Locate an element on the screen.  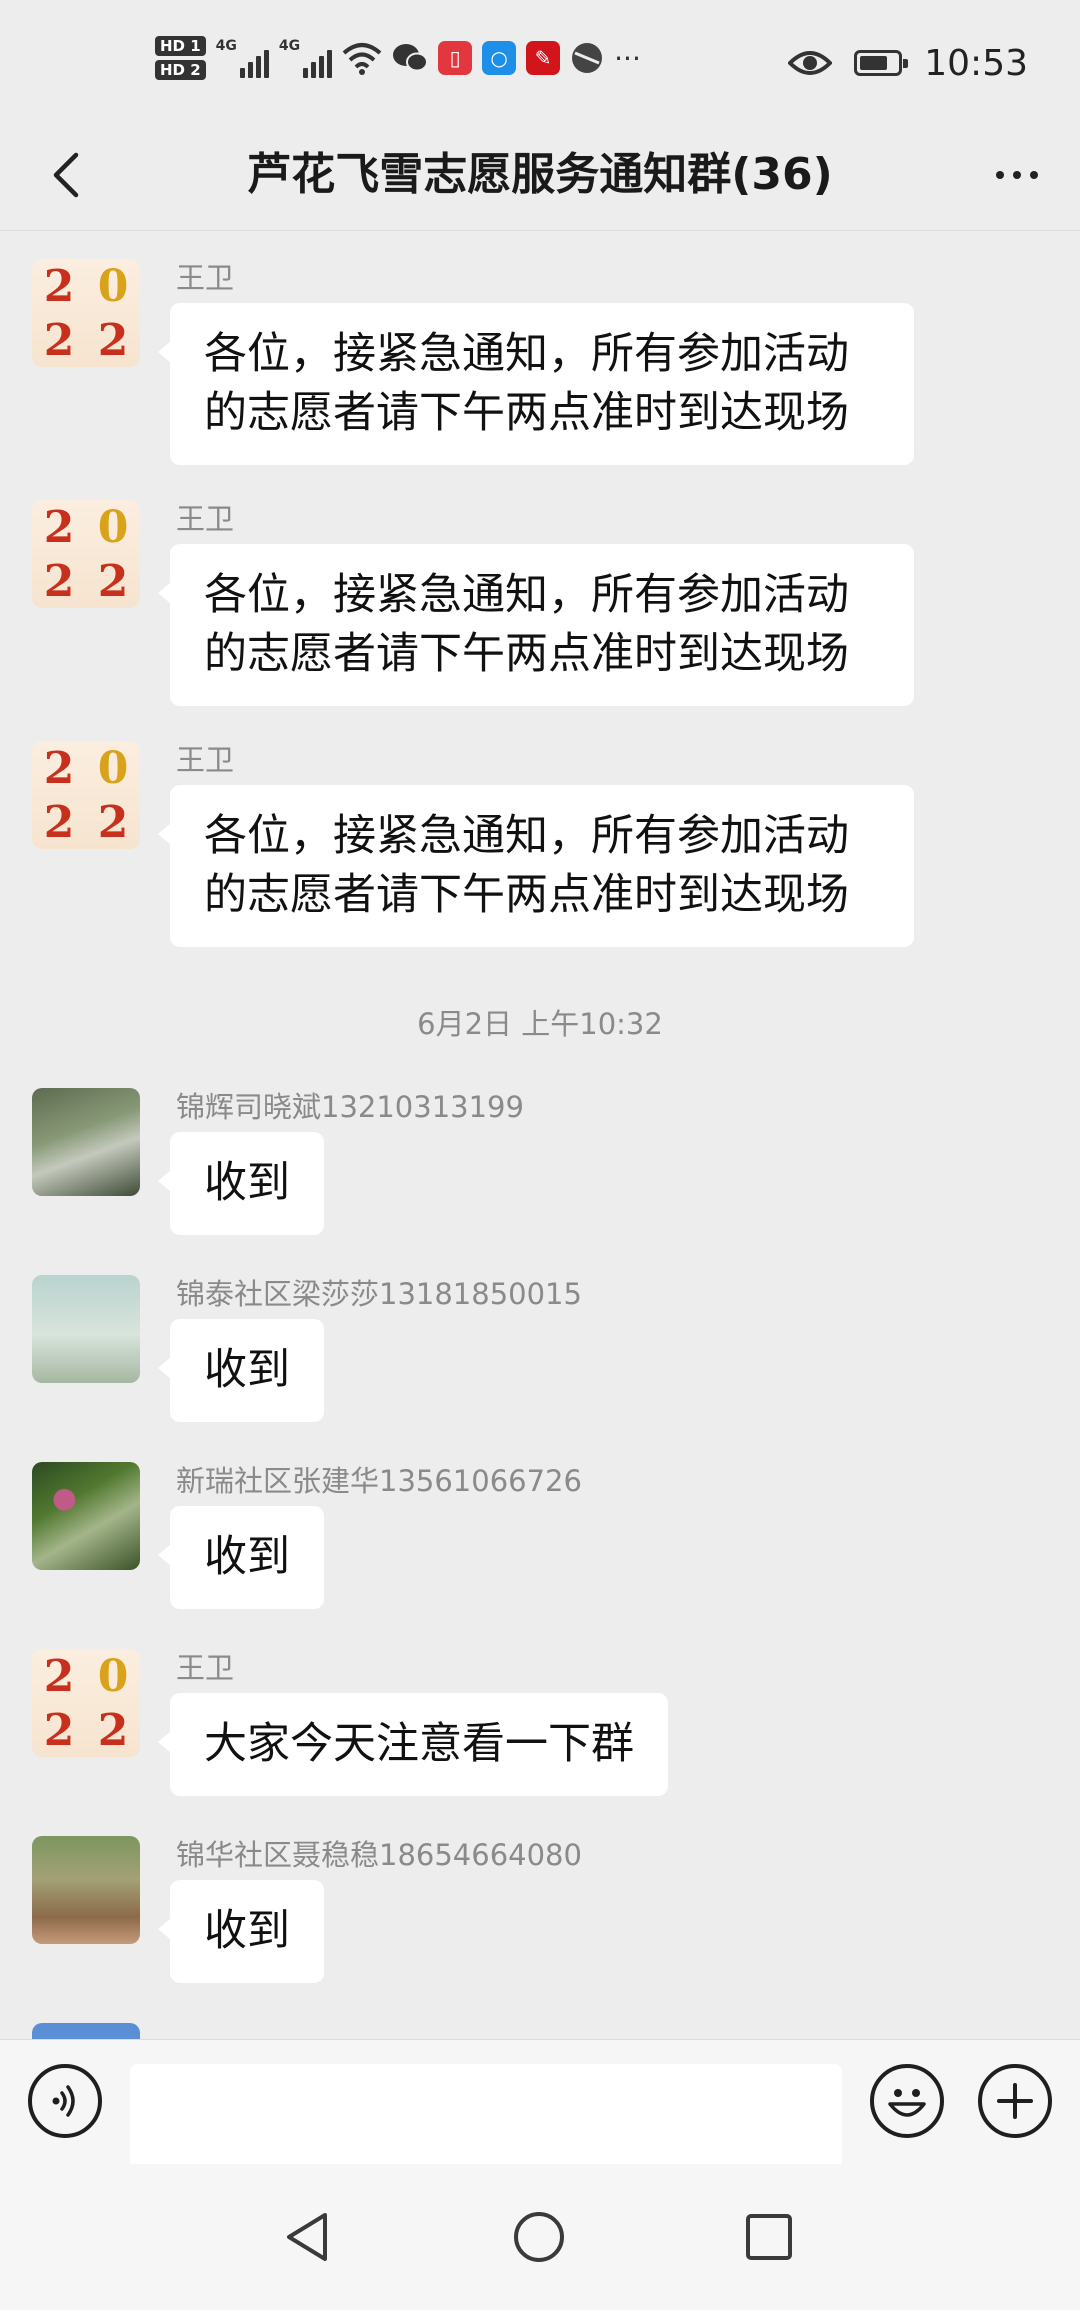
square-recents-icon is located at coordinates (769, 2237).